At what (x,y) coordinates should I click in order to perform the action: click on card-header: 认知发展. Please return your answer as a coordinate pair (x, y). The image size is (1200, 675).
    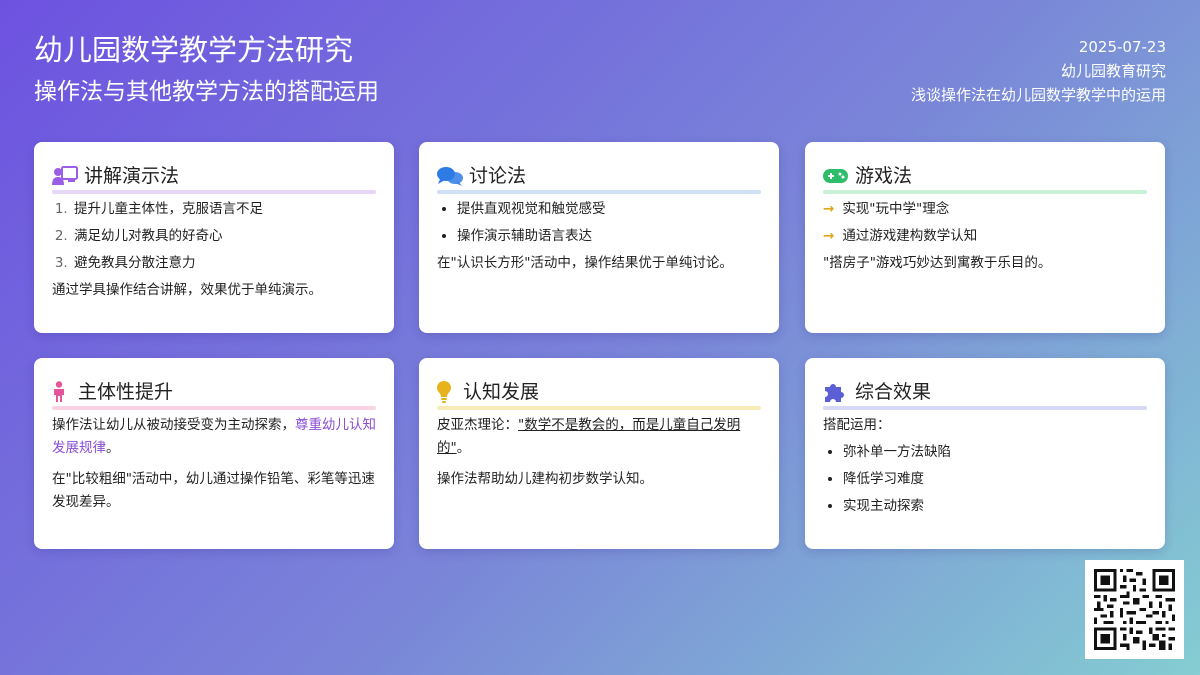
    Looking at the image, I should click on (599, 394).